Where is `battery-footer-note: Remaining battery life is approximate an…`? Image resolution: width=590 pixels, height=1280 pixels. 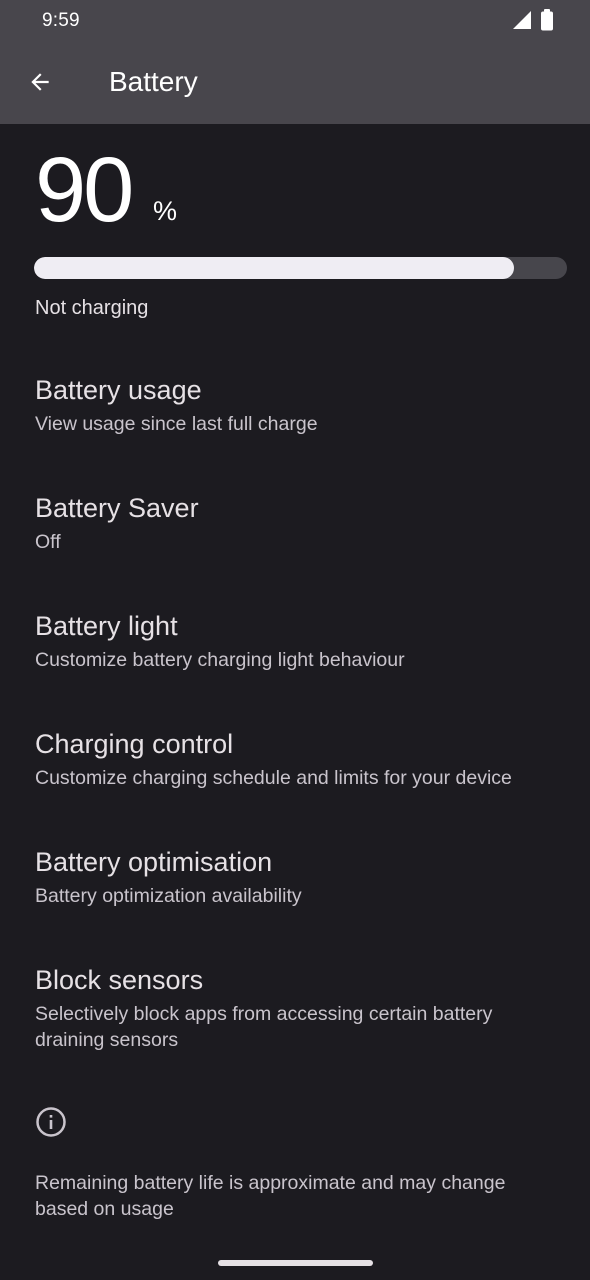 battery-footer-note: Remaining battery life is approximate an… is located at coordinates (270, 1196).